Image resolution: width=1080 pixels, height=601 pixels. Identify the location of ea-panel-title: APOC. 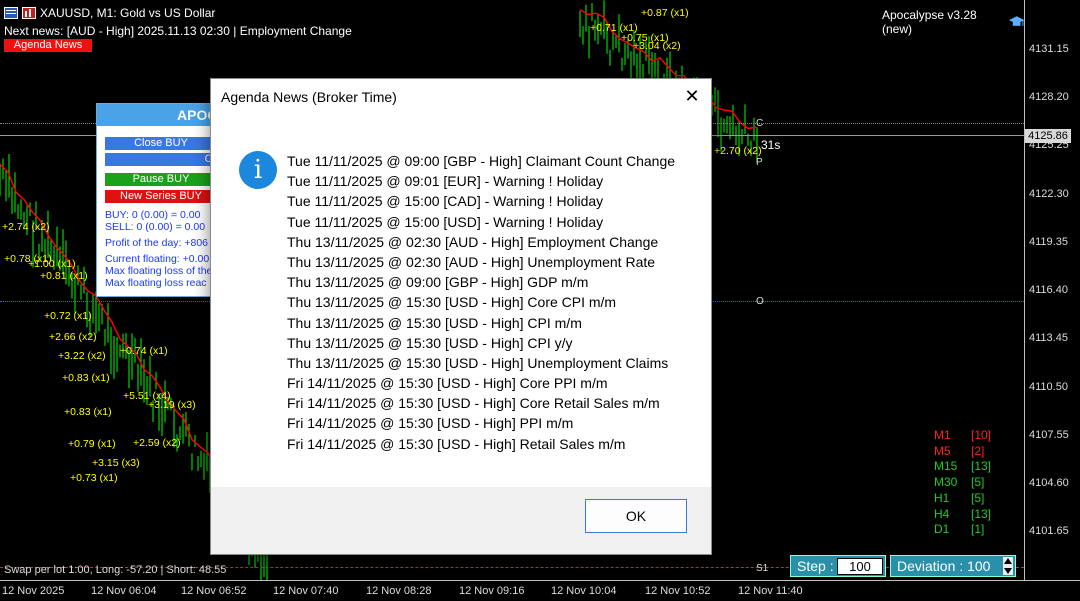
(157, 115).